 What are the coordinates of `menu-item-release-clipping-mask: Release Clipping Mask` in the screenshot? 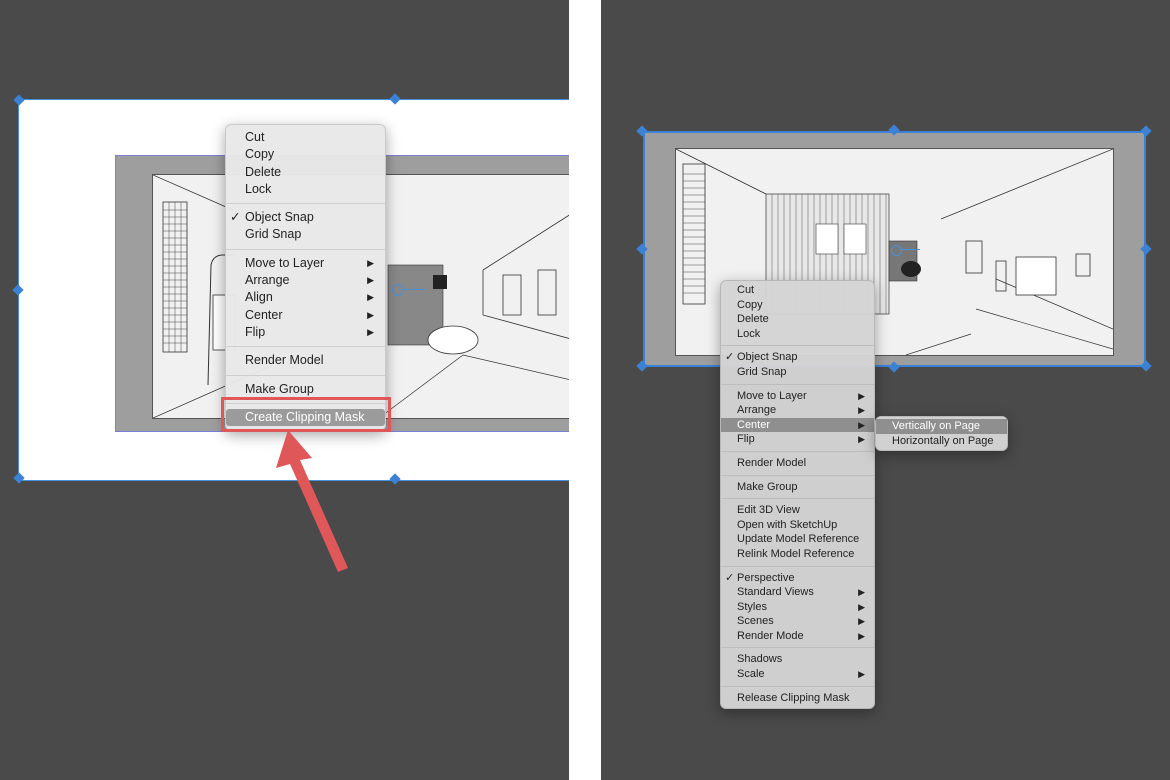 It's located at (797, 698).